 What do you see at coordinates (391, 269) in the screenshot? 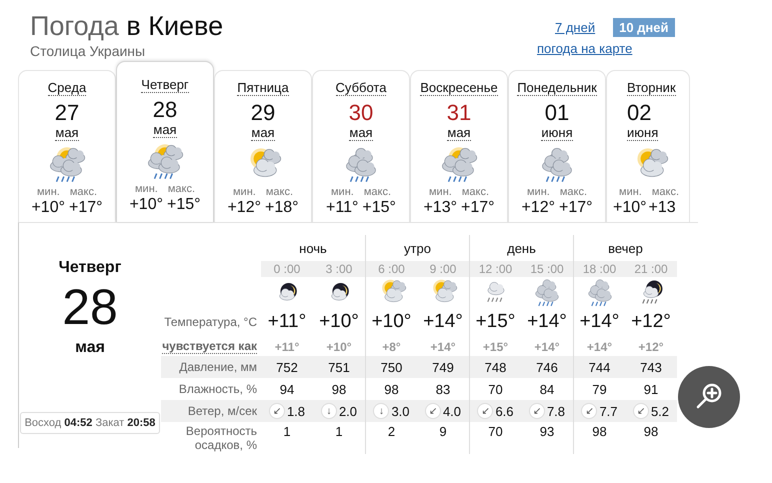
I see `hour-time: 6 :00` at bounding box center [391, 269].